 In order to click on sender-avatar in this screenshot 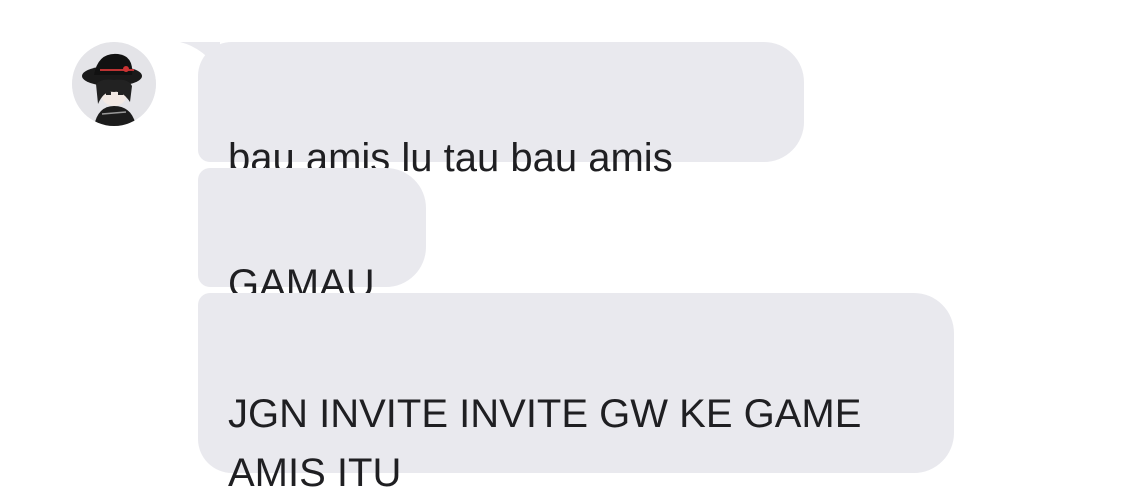, I will do `click(114, 84)`.